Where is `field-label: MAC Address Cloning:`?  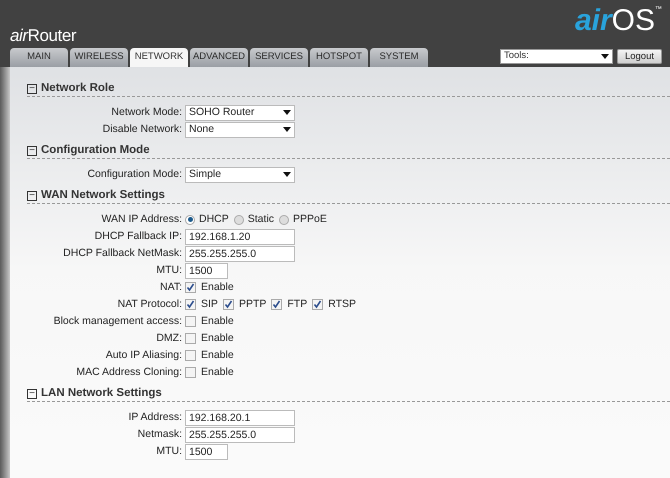 field-label: MAC Address Cloning: is located at coordinates (129, 372).